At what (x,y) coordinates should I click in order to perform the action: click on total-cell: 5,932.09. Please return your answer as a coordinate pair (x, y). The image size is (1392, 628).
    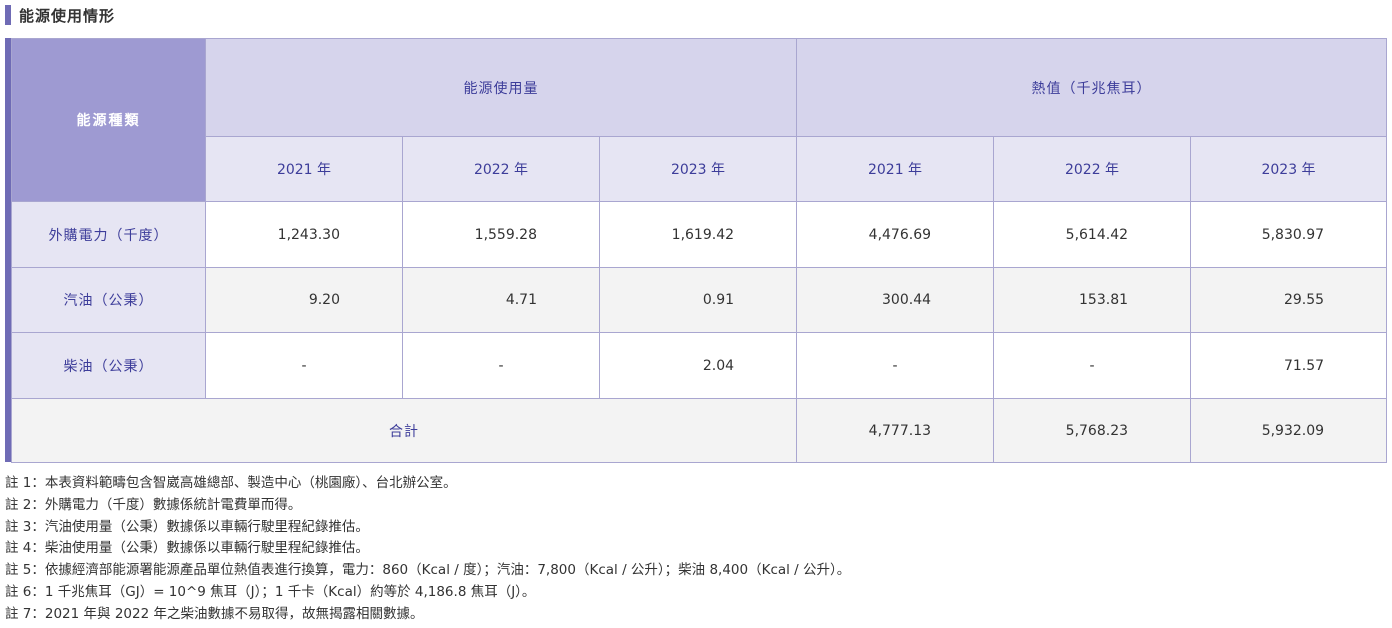
    Looking at the image, I should click on (1289, 430).